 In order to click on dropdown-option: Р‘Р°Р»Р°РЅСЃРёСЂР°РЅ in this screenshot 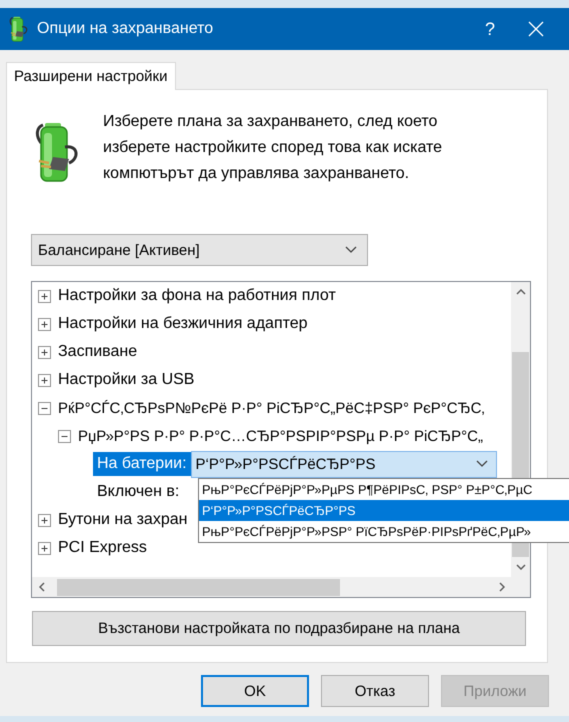, I will do `click(384, 510)`.